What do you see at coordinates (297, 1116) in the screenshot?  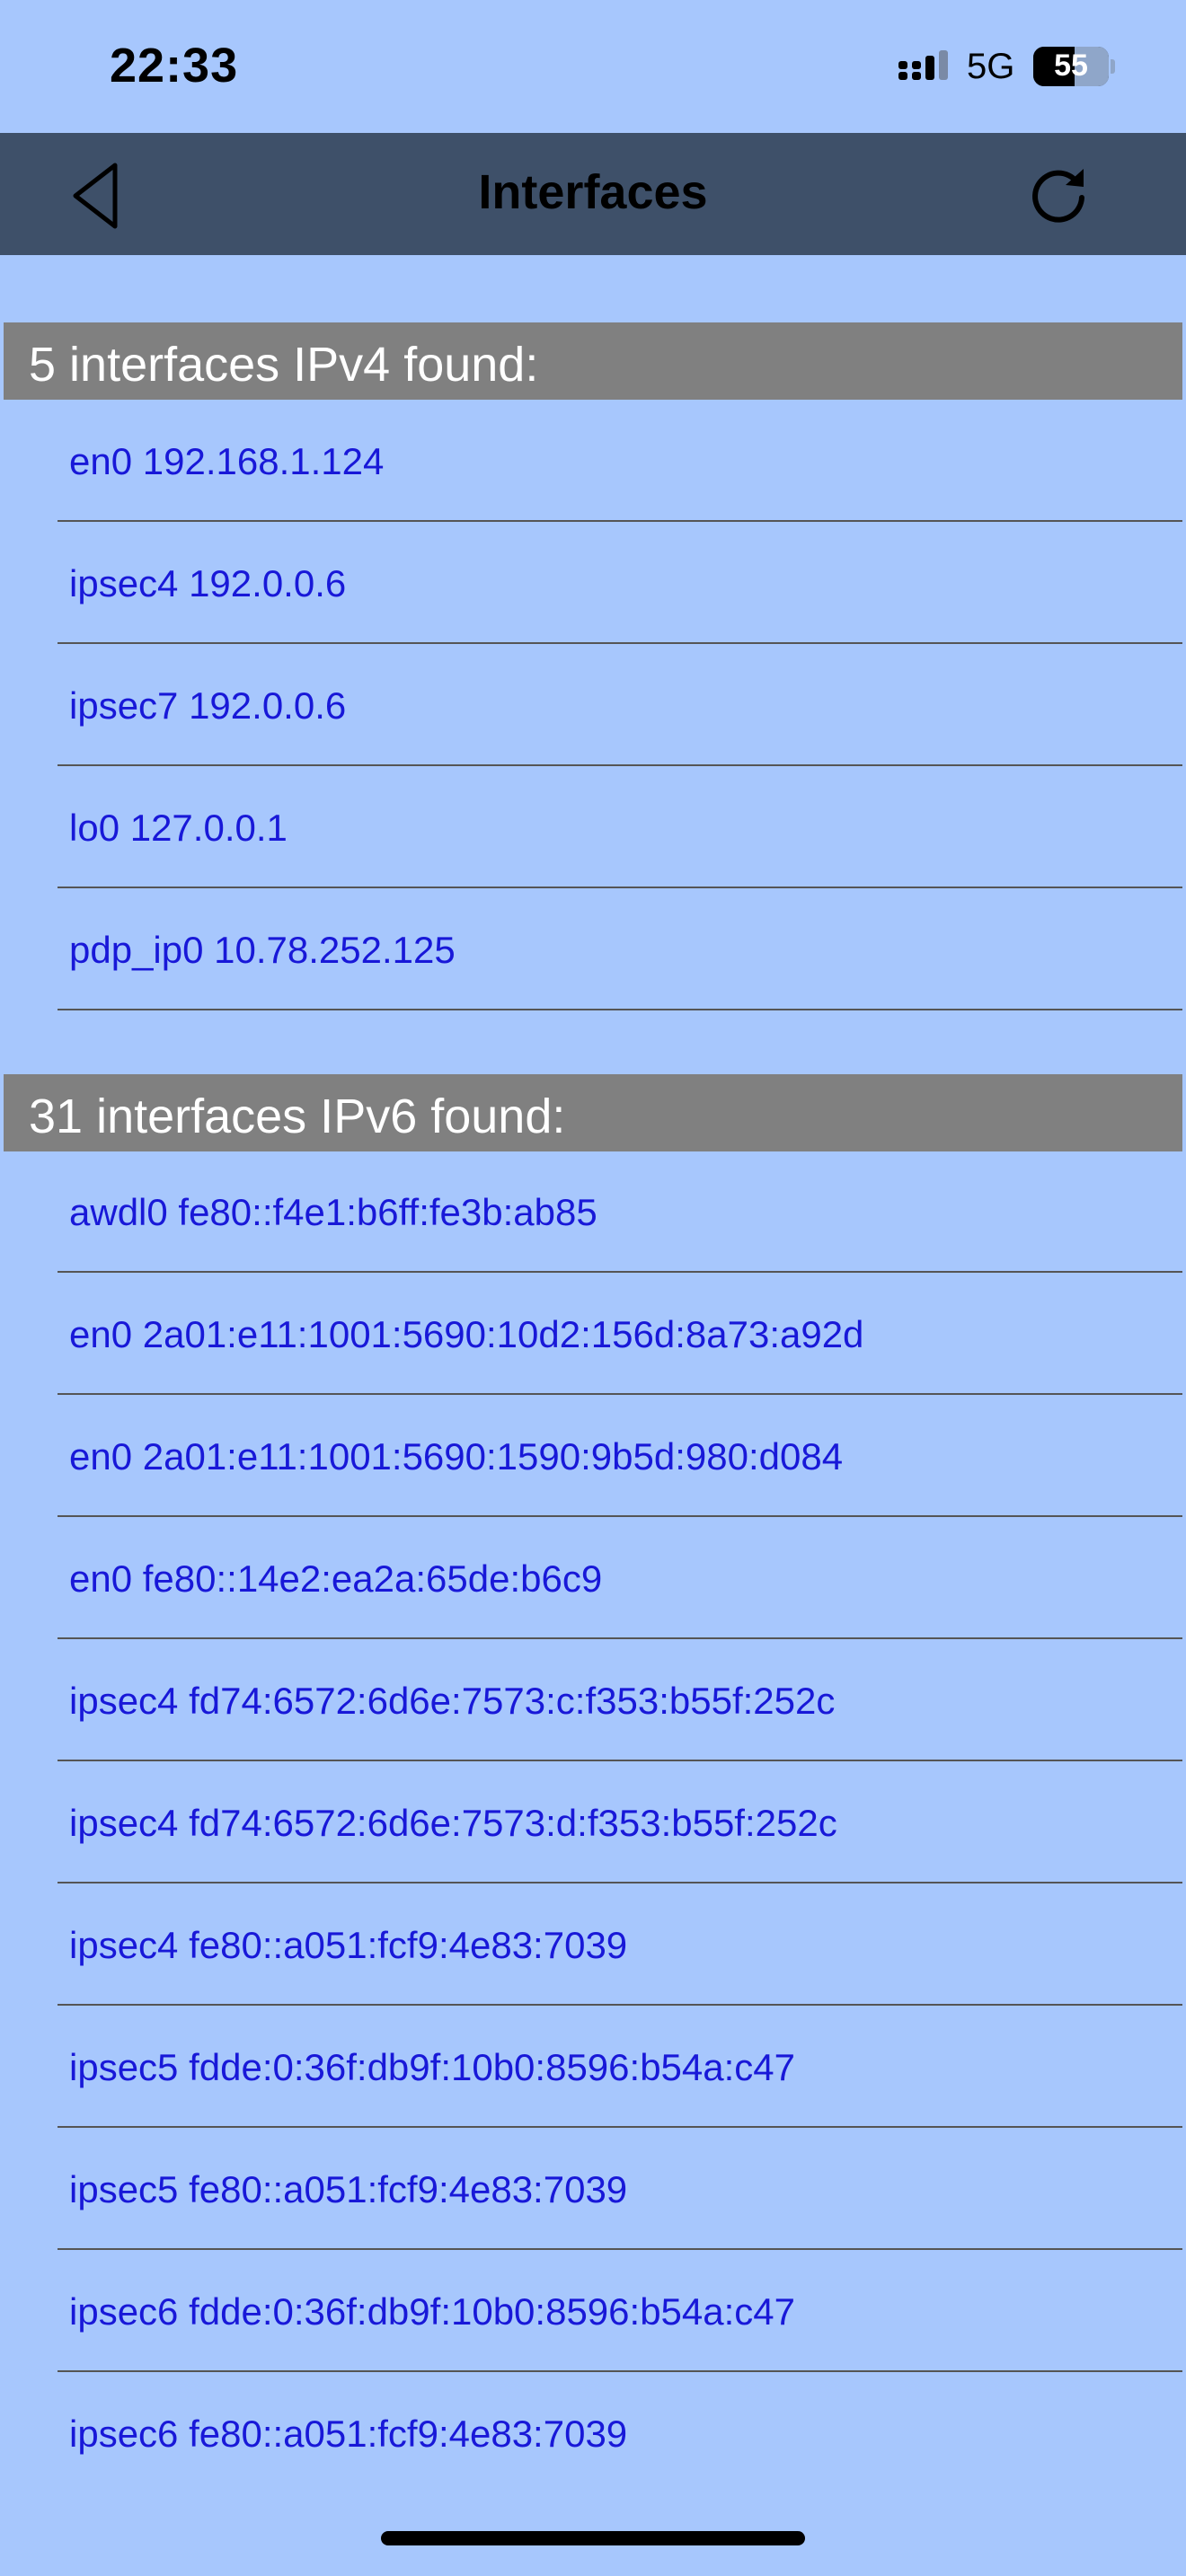 I see `section-header-ipv6-label: 31 interfaces IPv6 found:` at bounding box center [297, 1116].